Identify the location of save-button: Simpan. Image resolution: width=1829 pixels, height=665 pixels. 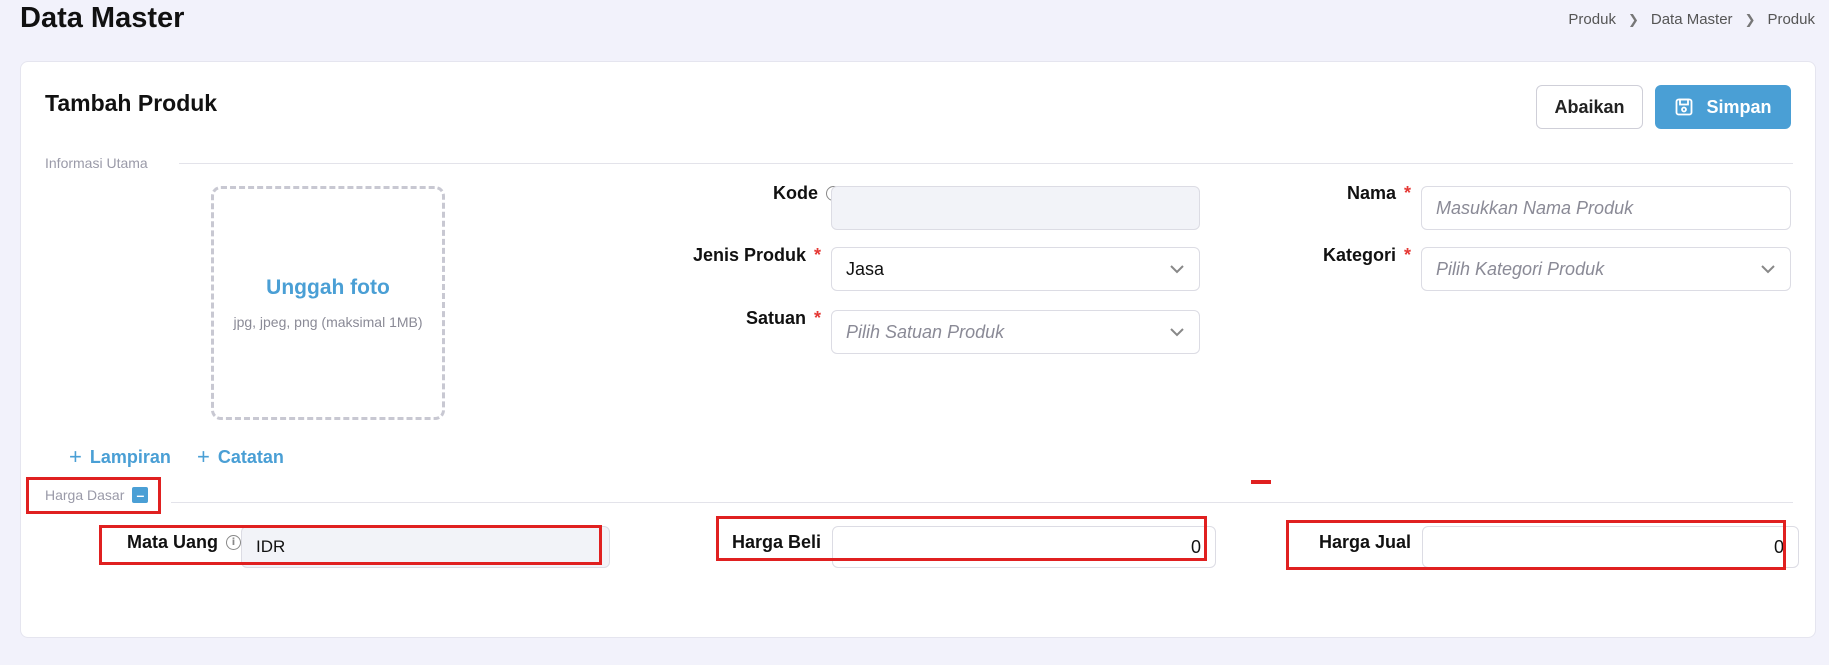
(1723, 107).